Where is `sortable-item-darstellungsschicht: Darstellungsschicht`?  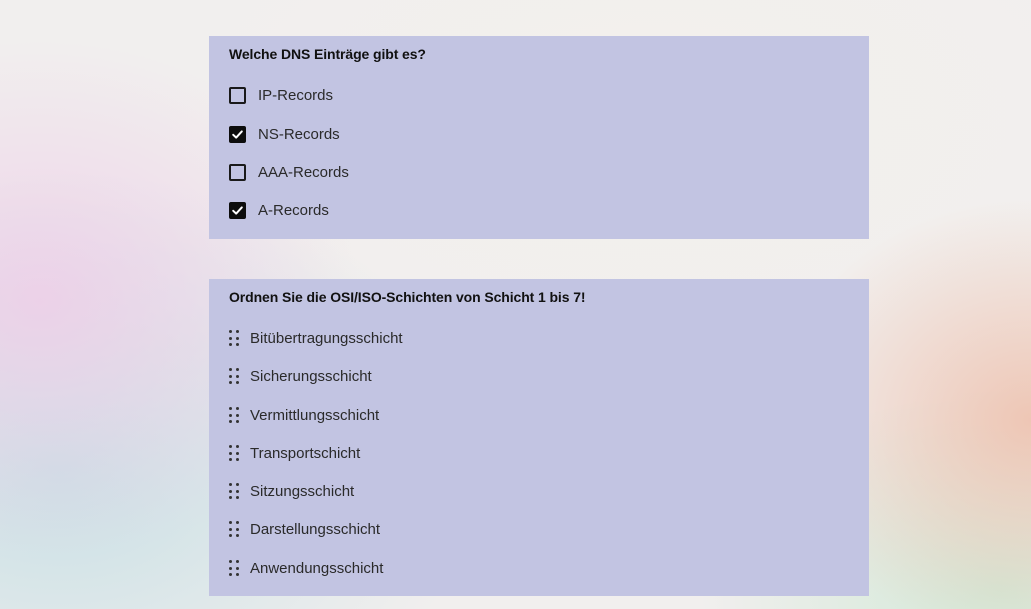 sortable-item-darstellungsschicht: Darstellungsschicht is located at coordinates (304, 529).